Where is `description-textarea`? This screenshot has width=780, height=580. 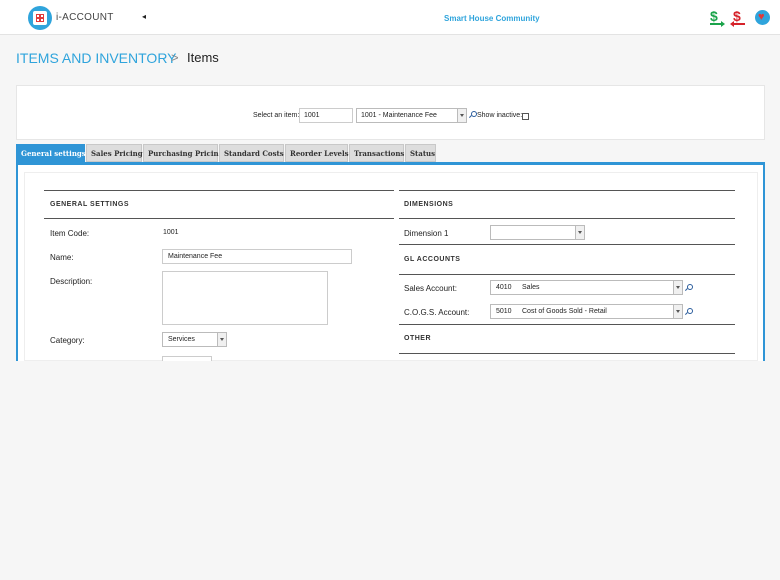
description-textarea is located at coordinates (245, 298).